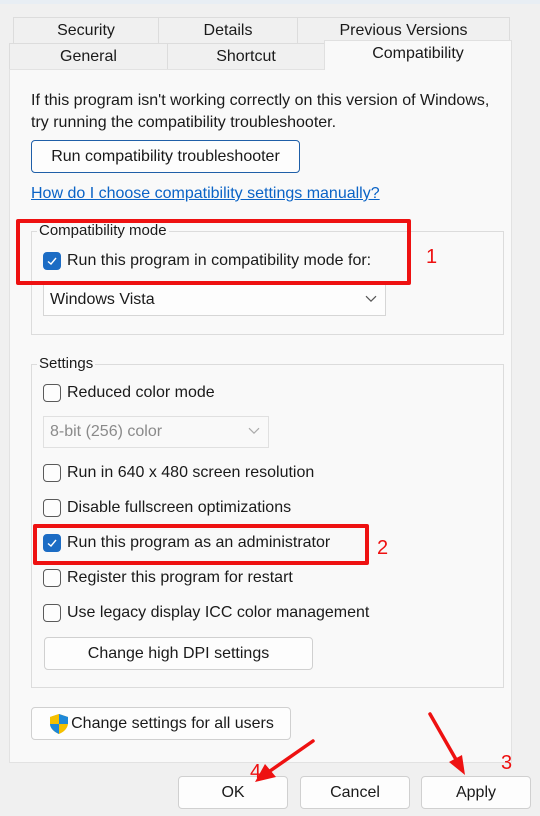  I want to click on annotation-number-1: 1, so click(432, 257).